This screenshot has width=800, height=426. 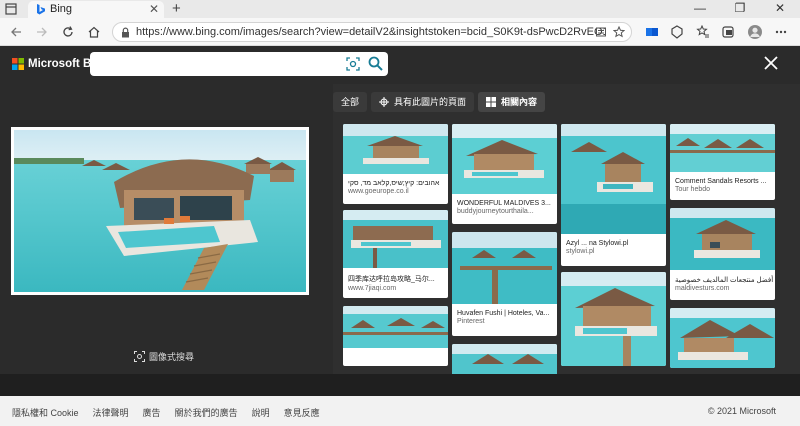 I want to click on footer-link-advertise: 廣告, so click(x=152, y=412).